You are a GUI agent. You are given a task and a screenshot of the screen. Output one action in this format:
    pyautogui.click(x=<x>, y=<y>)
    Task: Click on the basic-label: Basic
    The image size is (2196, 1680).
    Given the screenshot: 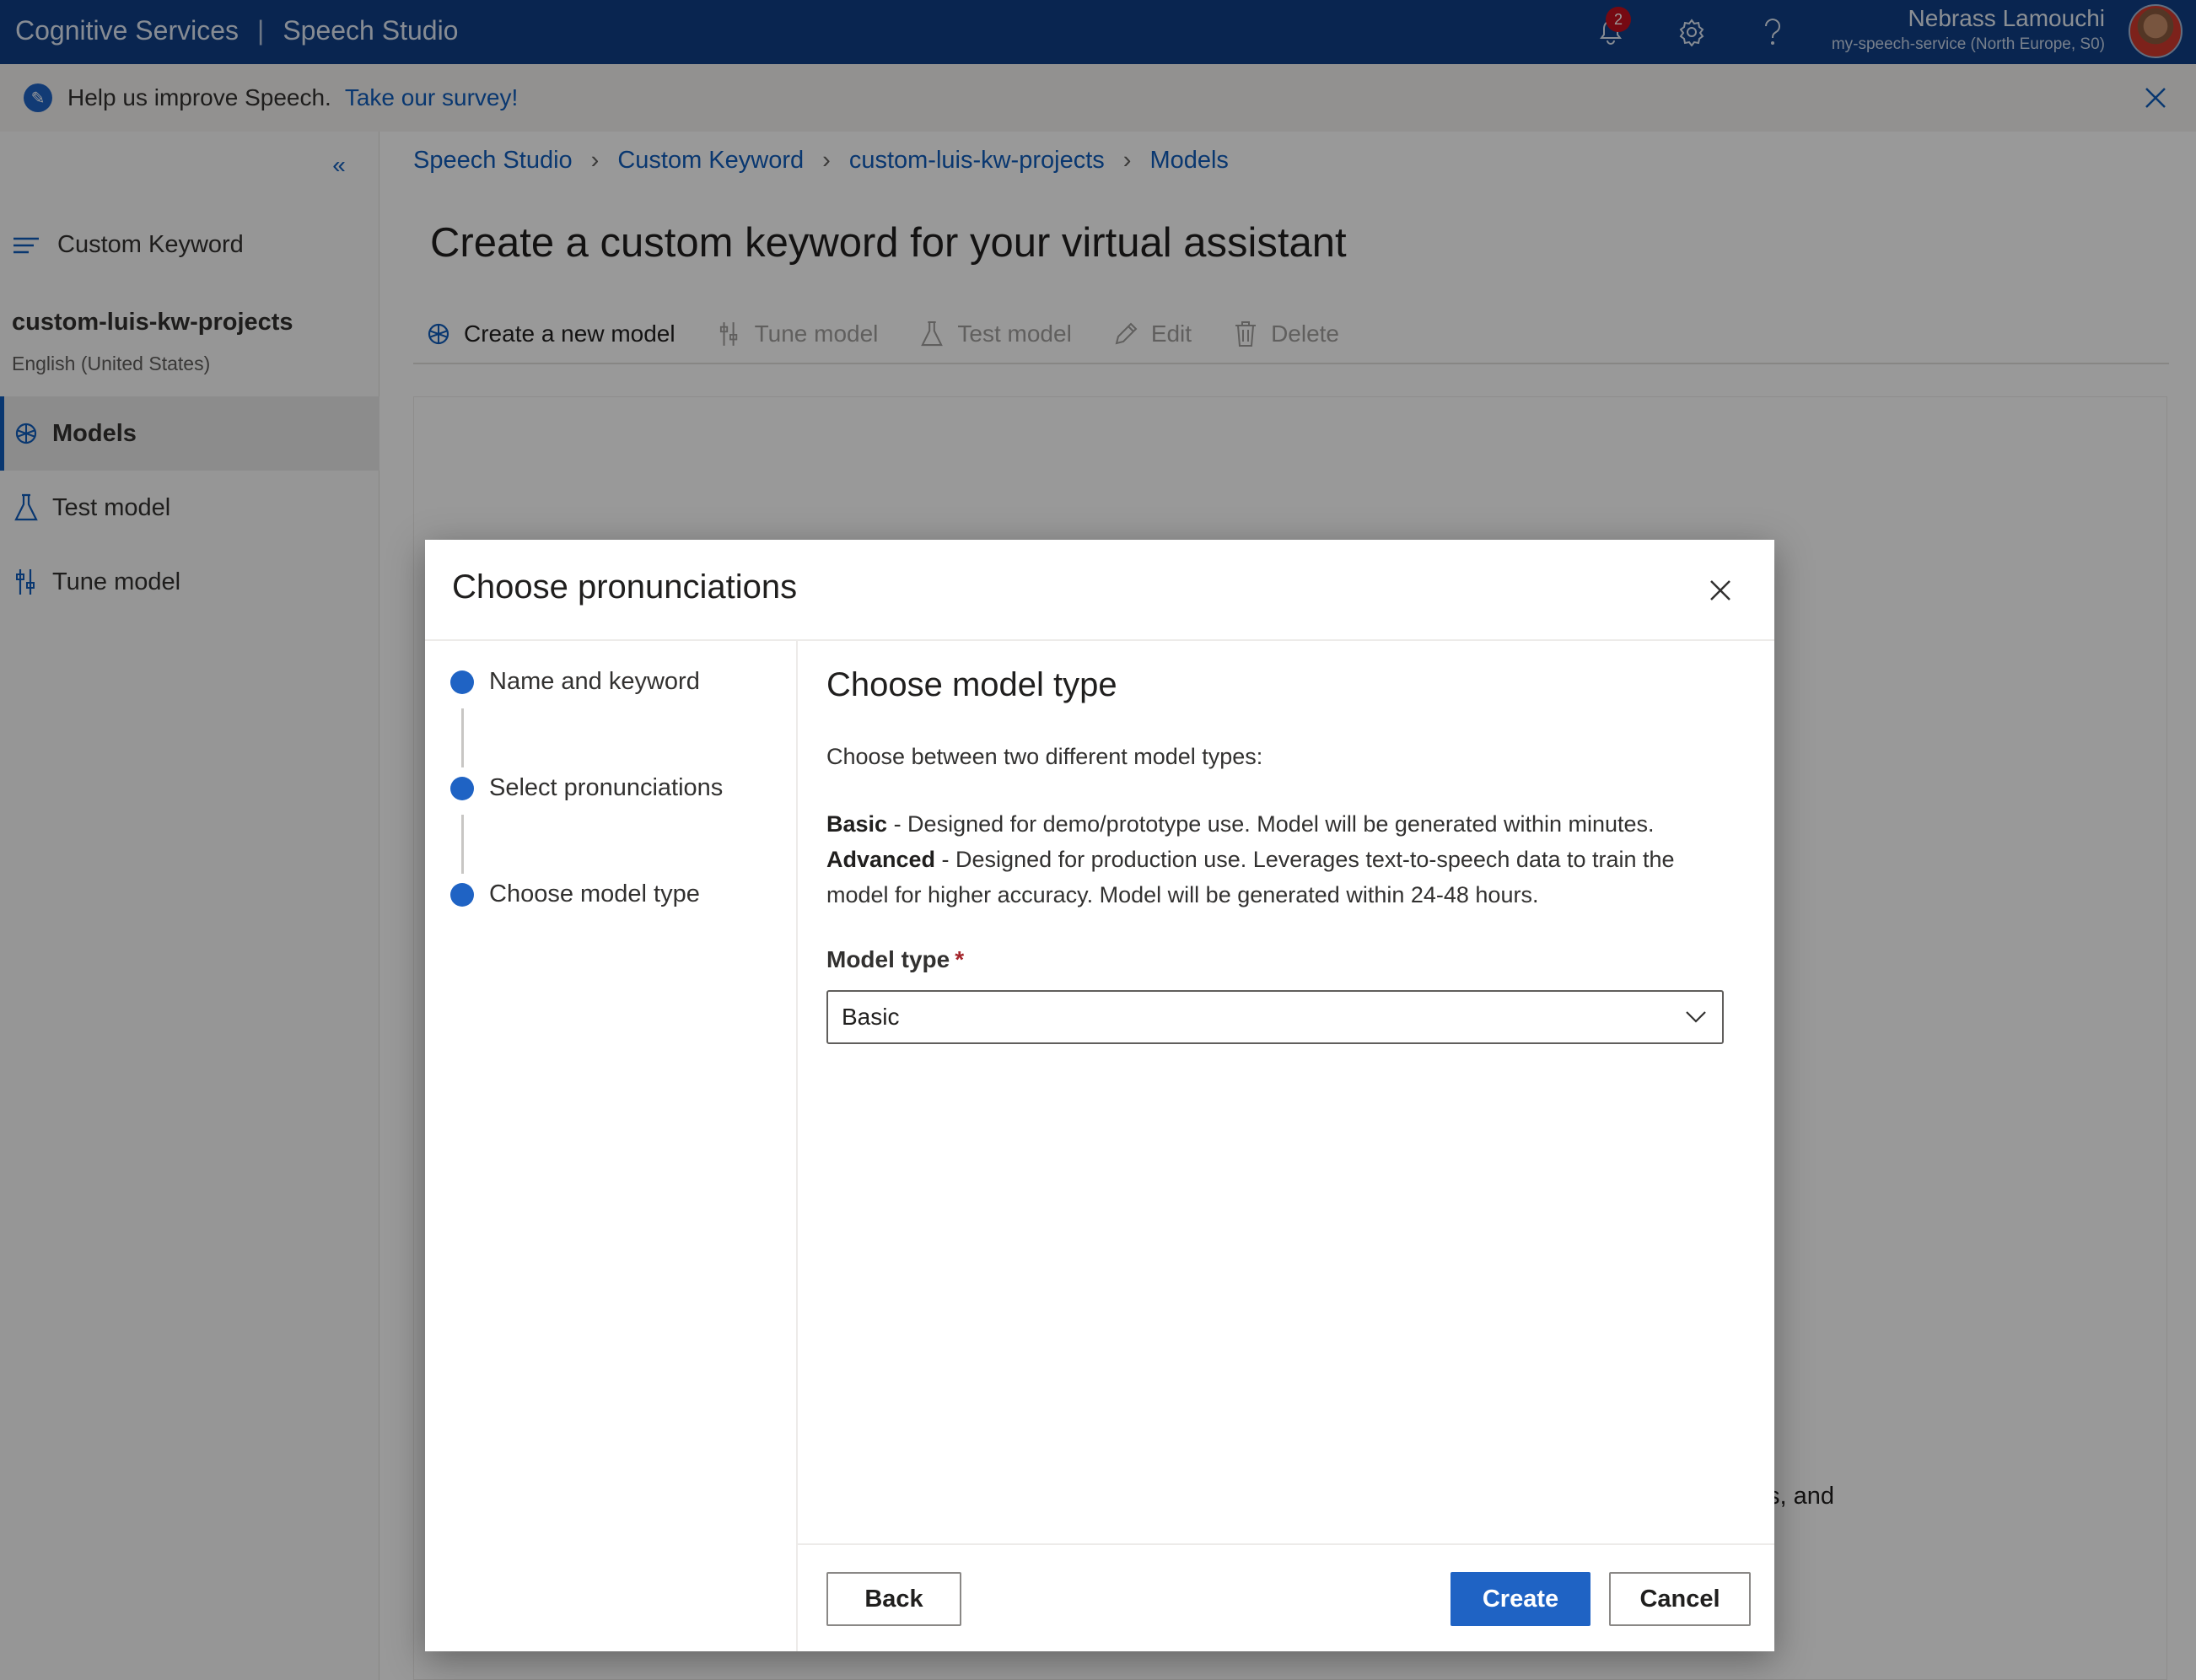 What is the action you would take?
    pyautogui.click(x=857, y=824)
    